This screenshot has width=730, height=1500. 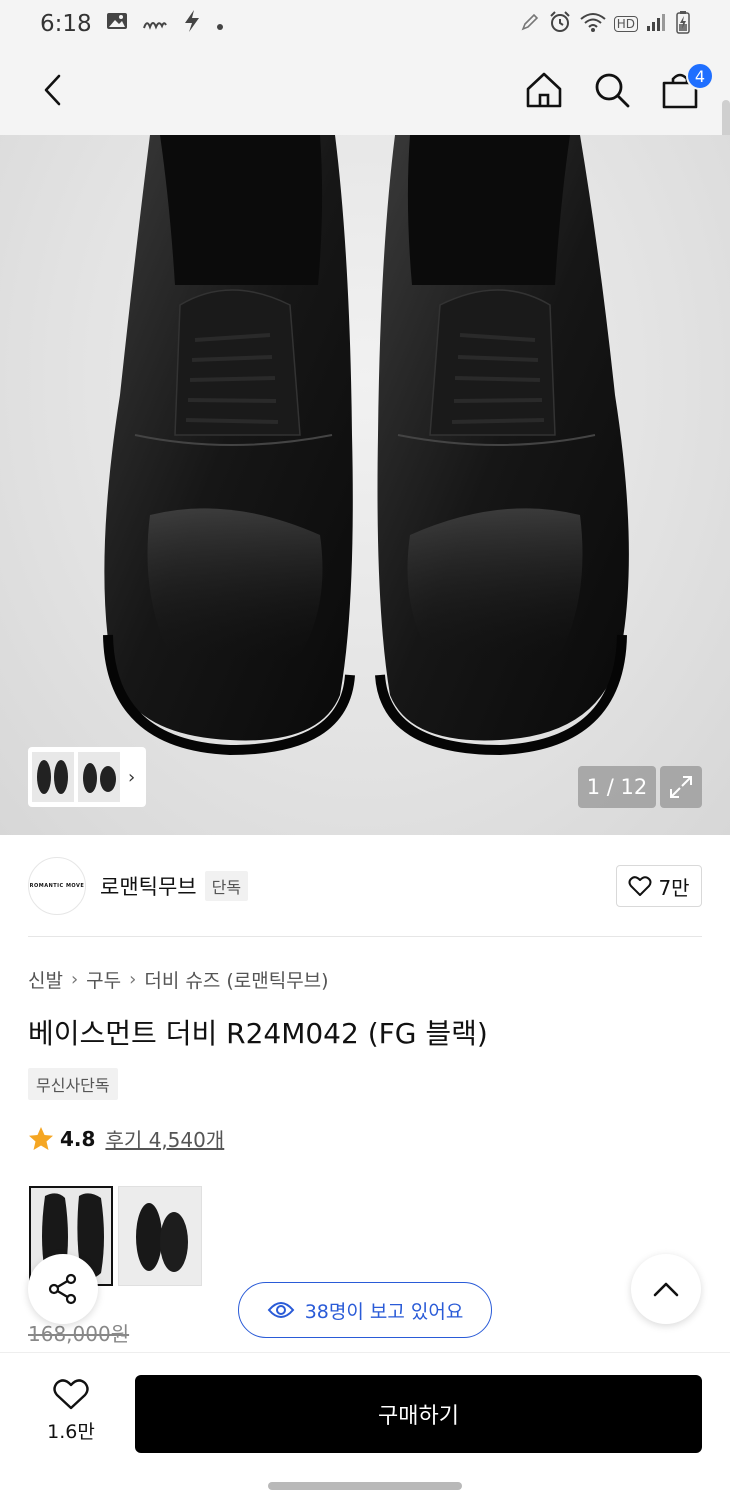 I want to click on brand-name: 로맨틱무브, so click(x=148, y=886).